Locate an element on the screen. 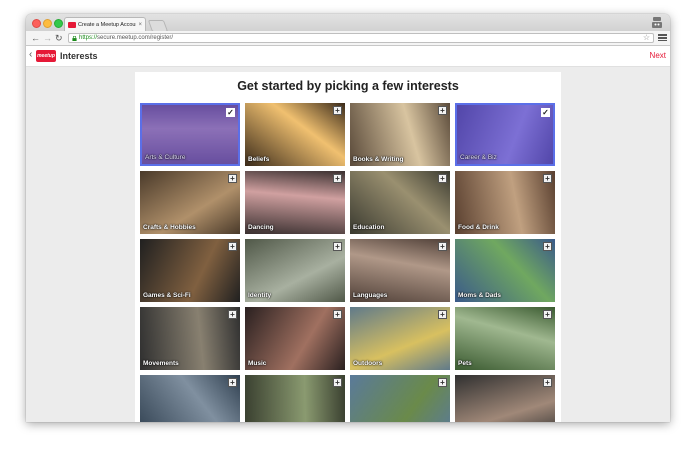 The width and height of the screenshot is (696, 460). url-scheme: https:// is located at coordinates (88, 38).